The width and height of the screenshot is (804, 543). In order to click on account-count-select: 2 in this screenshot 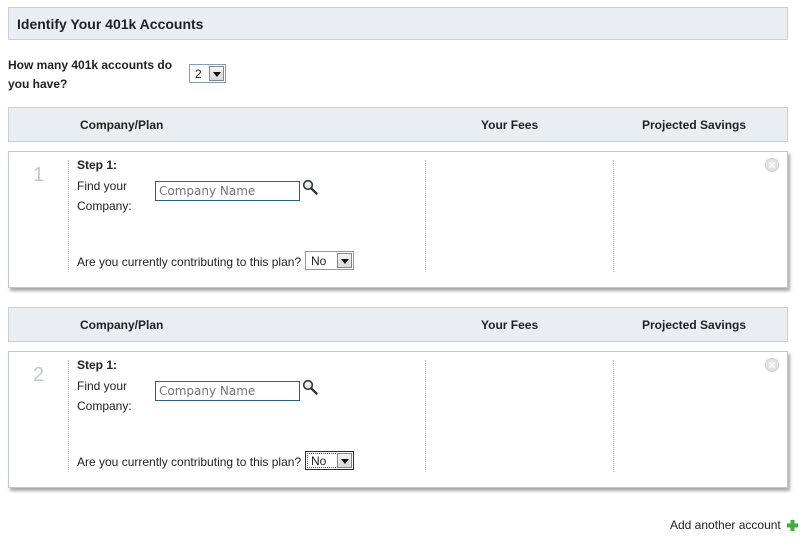, I will do `click(207, 73)`.